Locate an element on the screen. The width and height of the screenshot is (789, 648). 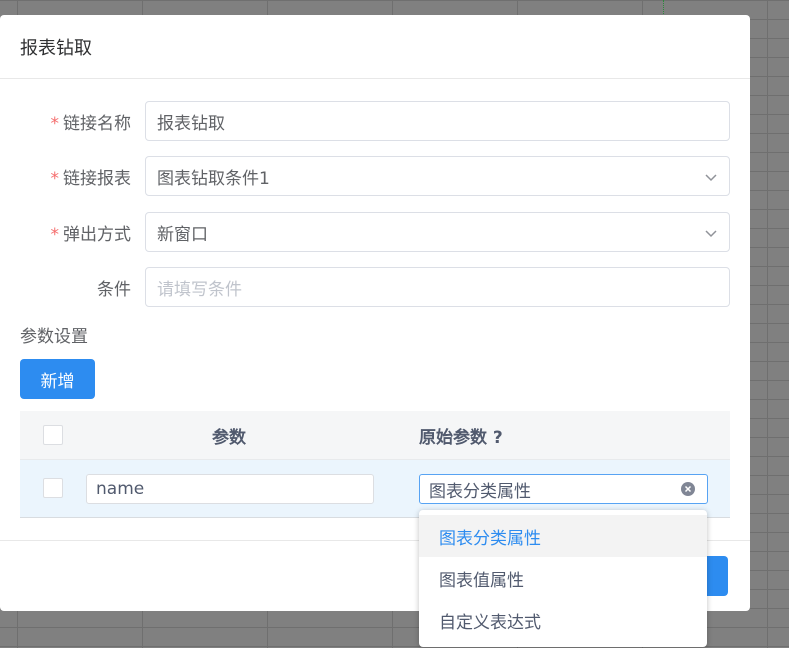
dropdown-option-value: 图表值属性 is located at coordinates (563, 578).